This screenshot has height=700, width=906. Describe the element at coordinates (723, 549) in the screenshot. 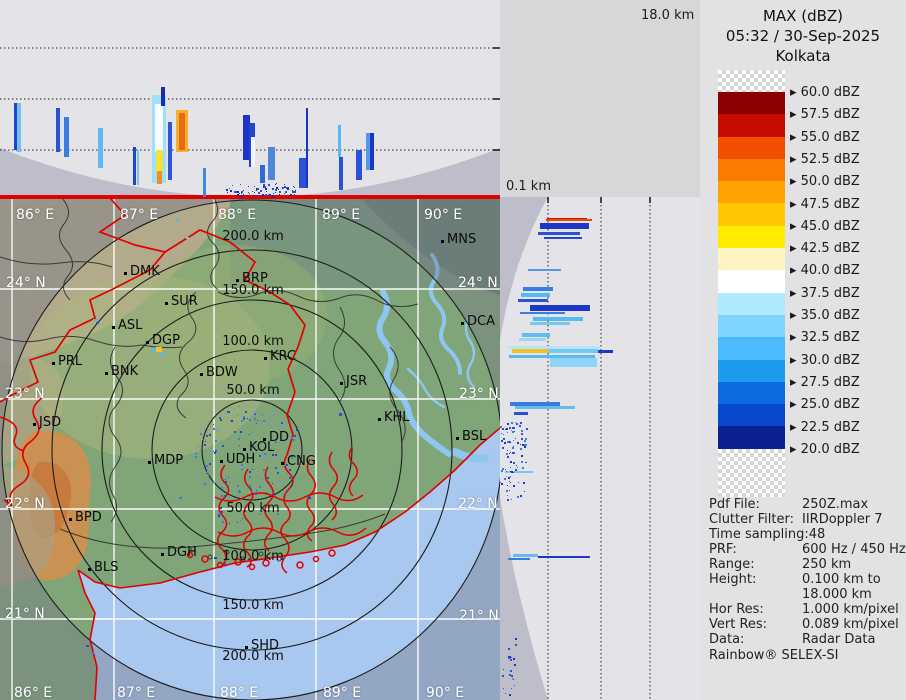

I see `meta-row-label: PRF:` at that location.